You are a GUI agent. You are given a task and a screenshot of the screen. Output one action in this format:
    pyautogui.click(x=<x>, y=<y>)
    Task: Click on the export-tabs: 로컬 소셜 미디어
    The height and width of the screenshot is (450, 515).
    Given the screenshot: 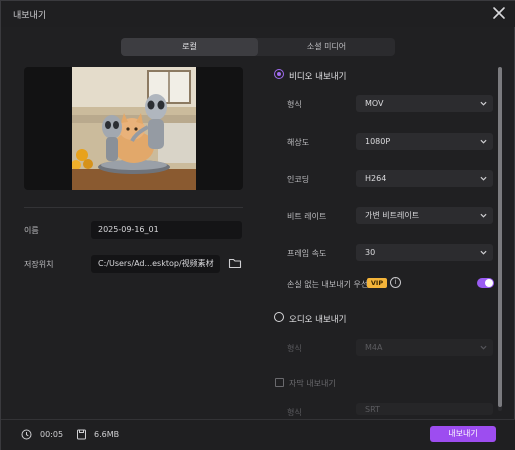 What is the action you would take?
    pyautogui.click(x=258, y=47)
    